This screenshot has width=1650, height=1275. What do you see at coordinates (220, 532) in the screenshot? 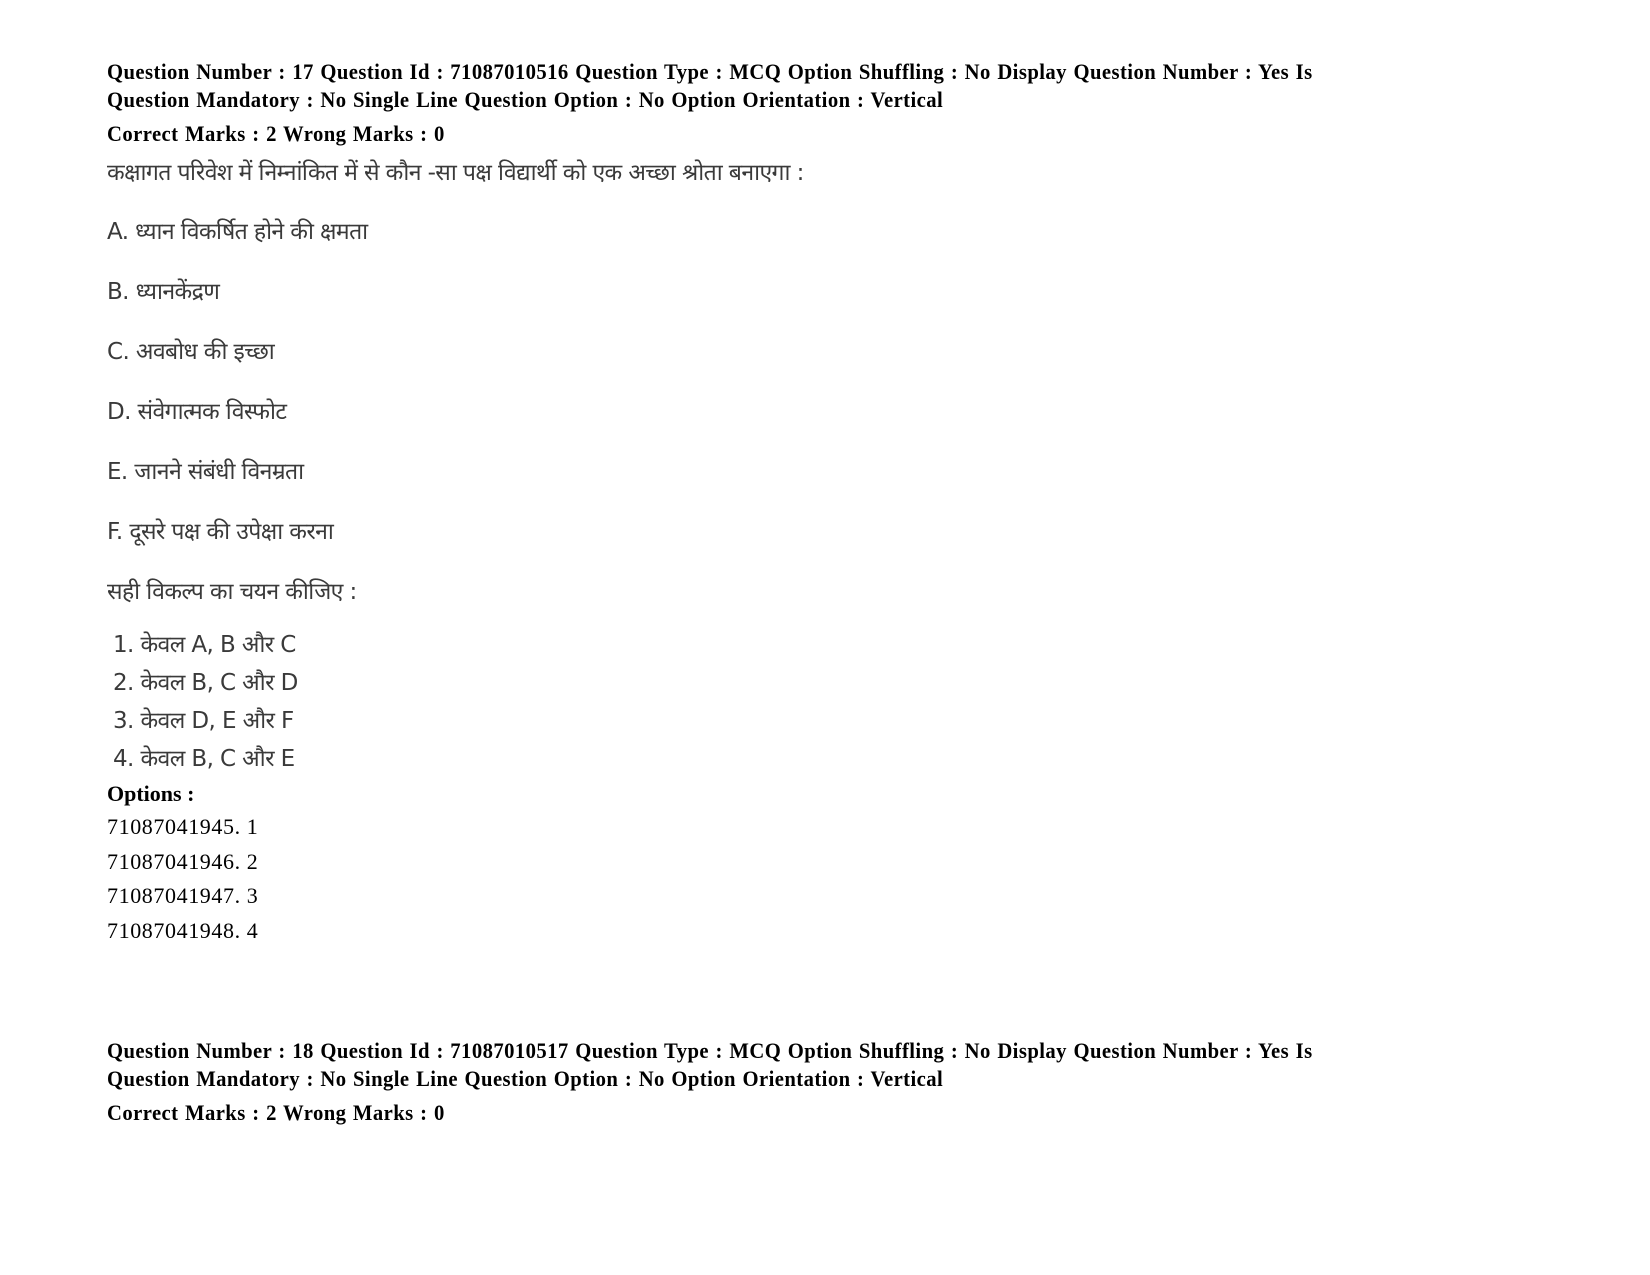
I see `statement-f: F. दूसरे पक्ष की उपेक्षा करना` at bounding box center [220, 532].